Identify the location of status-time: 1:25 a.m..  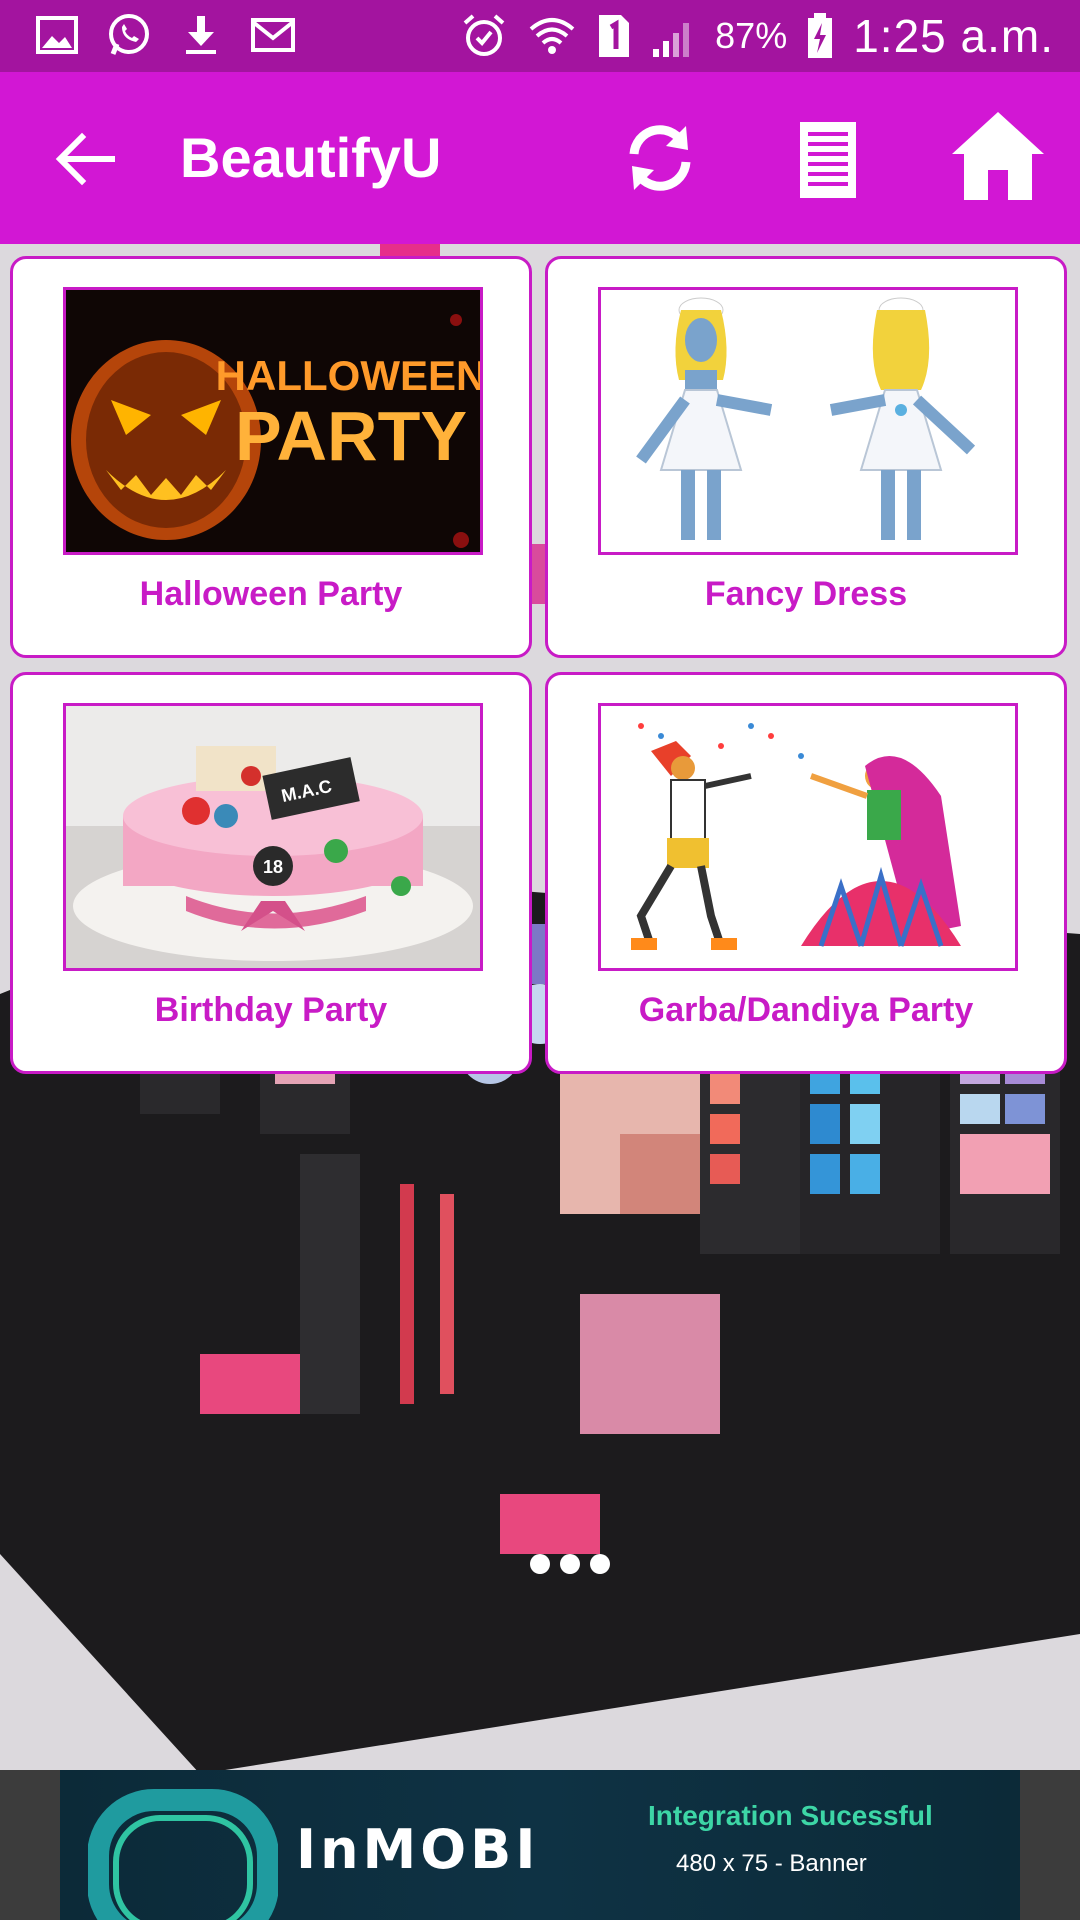
(953, 36).